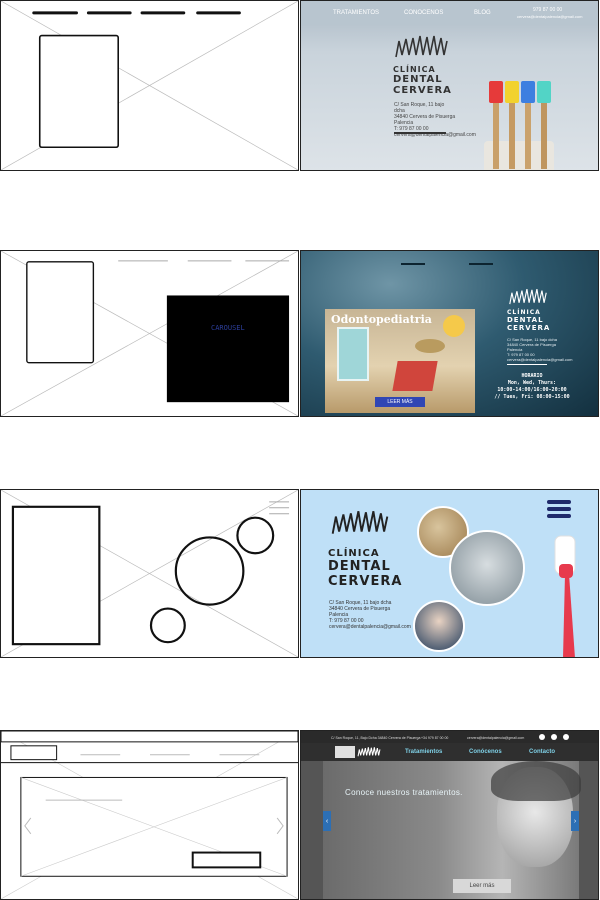 The width and height of the screenshot is (600, 900). What do you see at coordinates (356, 13) in the screenshot?
I see `nav-item-tratamientos: TRATAMIENTOS` at bounding box center [356, 13].